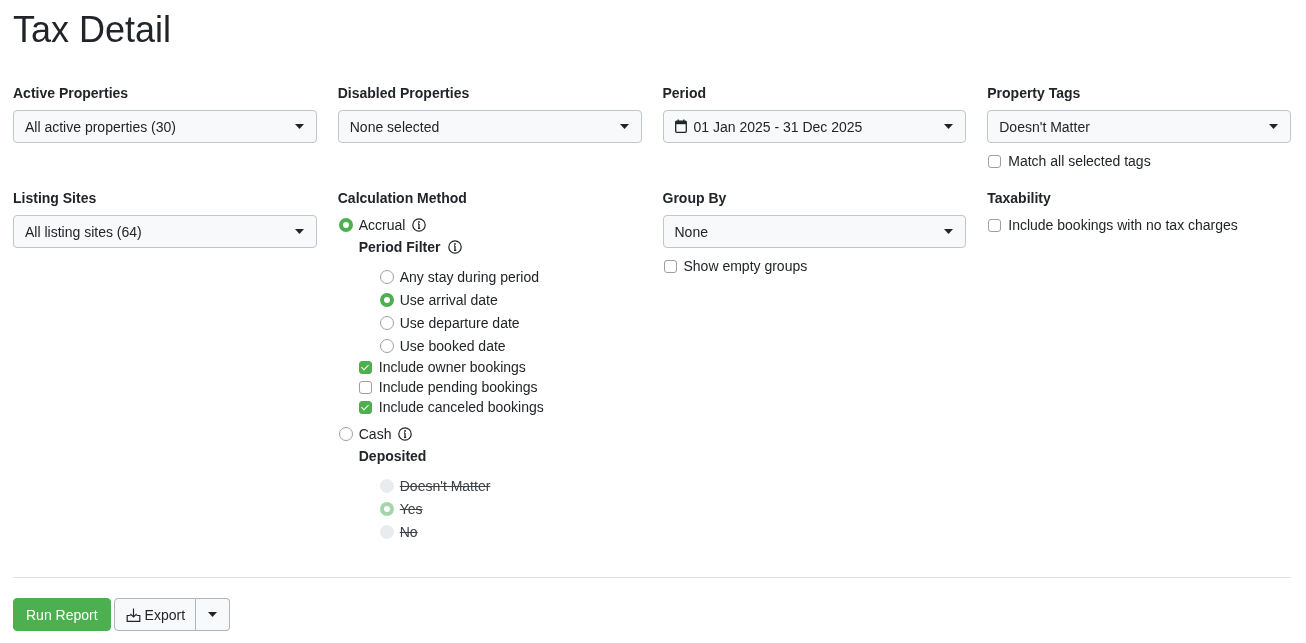 The image size is (1306, 643). I want to click on checkbox-label: Show empty groups, so click(745, 266).